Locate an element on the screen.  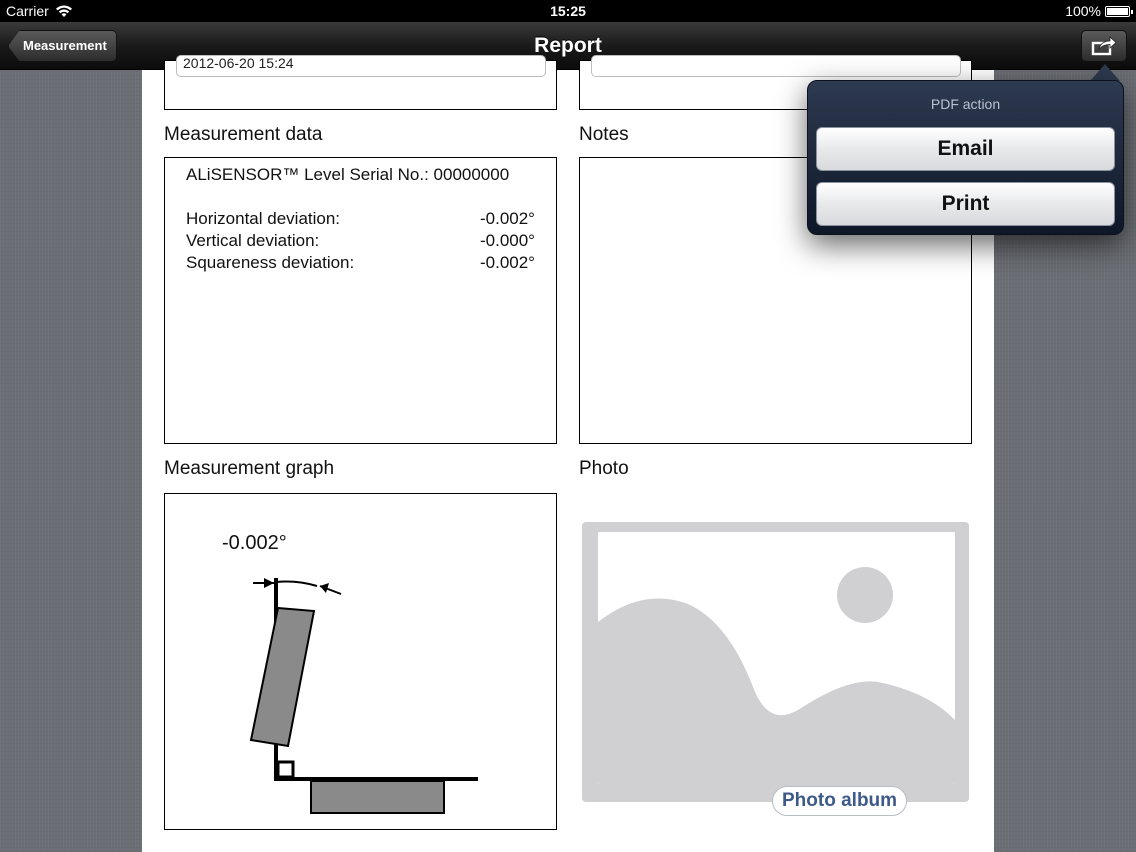
squareness-deviation-label: Squareness deviation: is located at coordinates (270, 262).